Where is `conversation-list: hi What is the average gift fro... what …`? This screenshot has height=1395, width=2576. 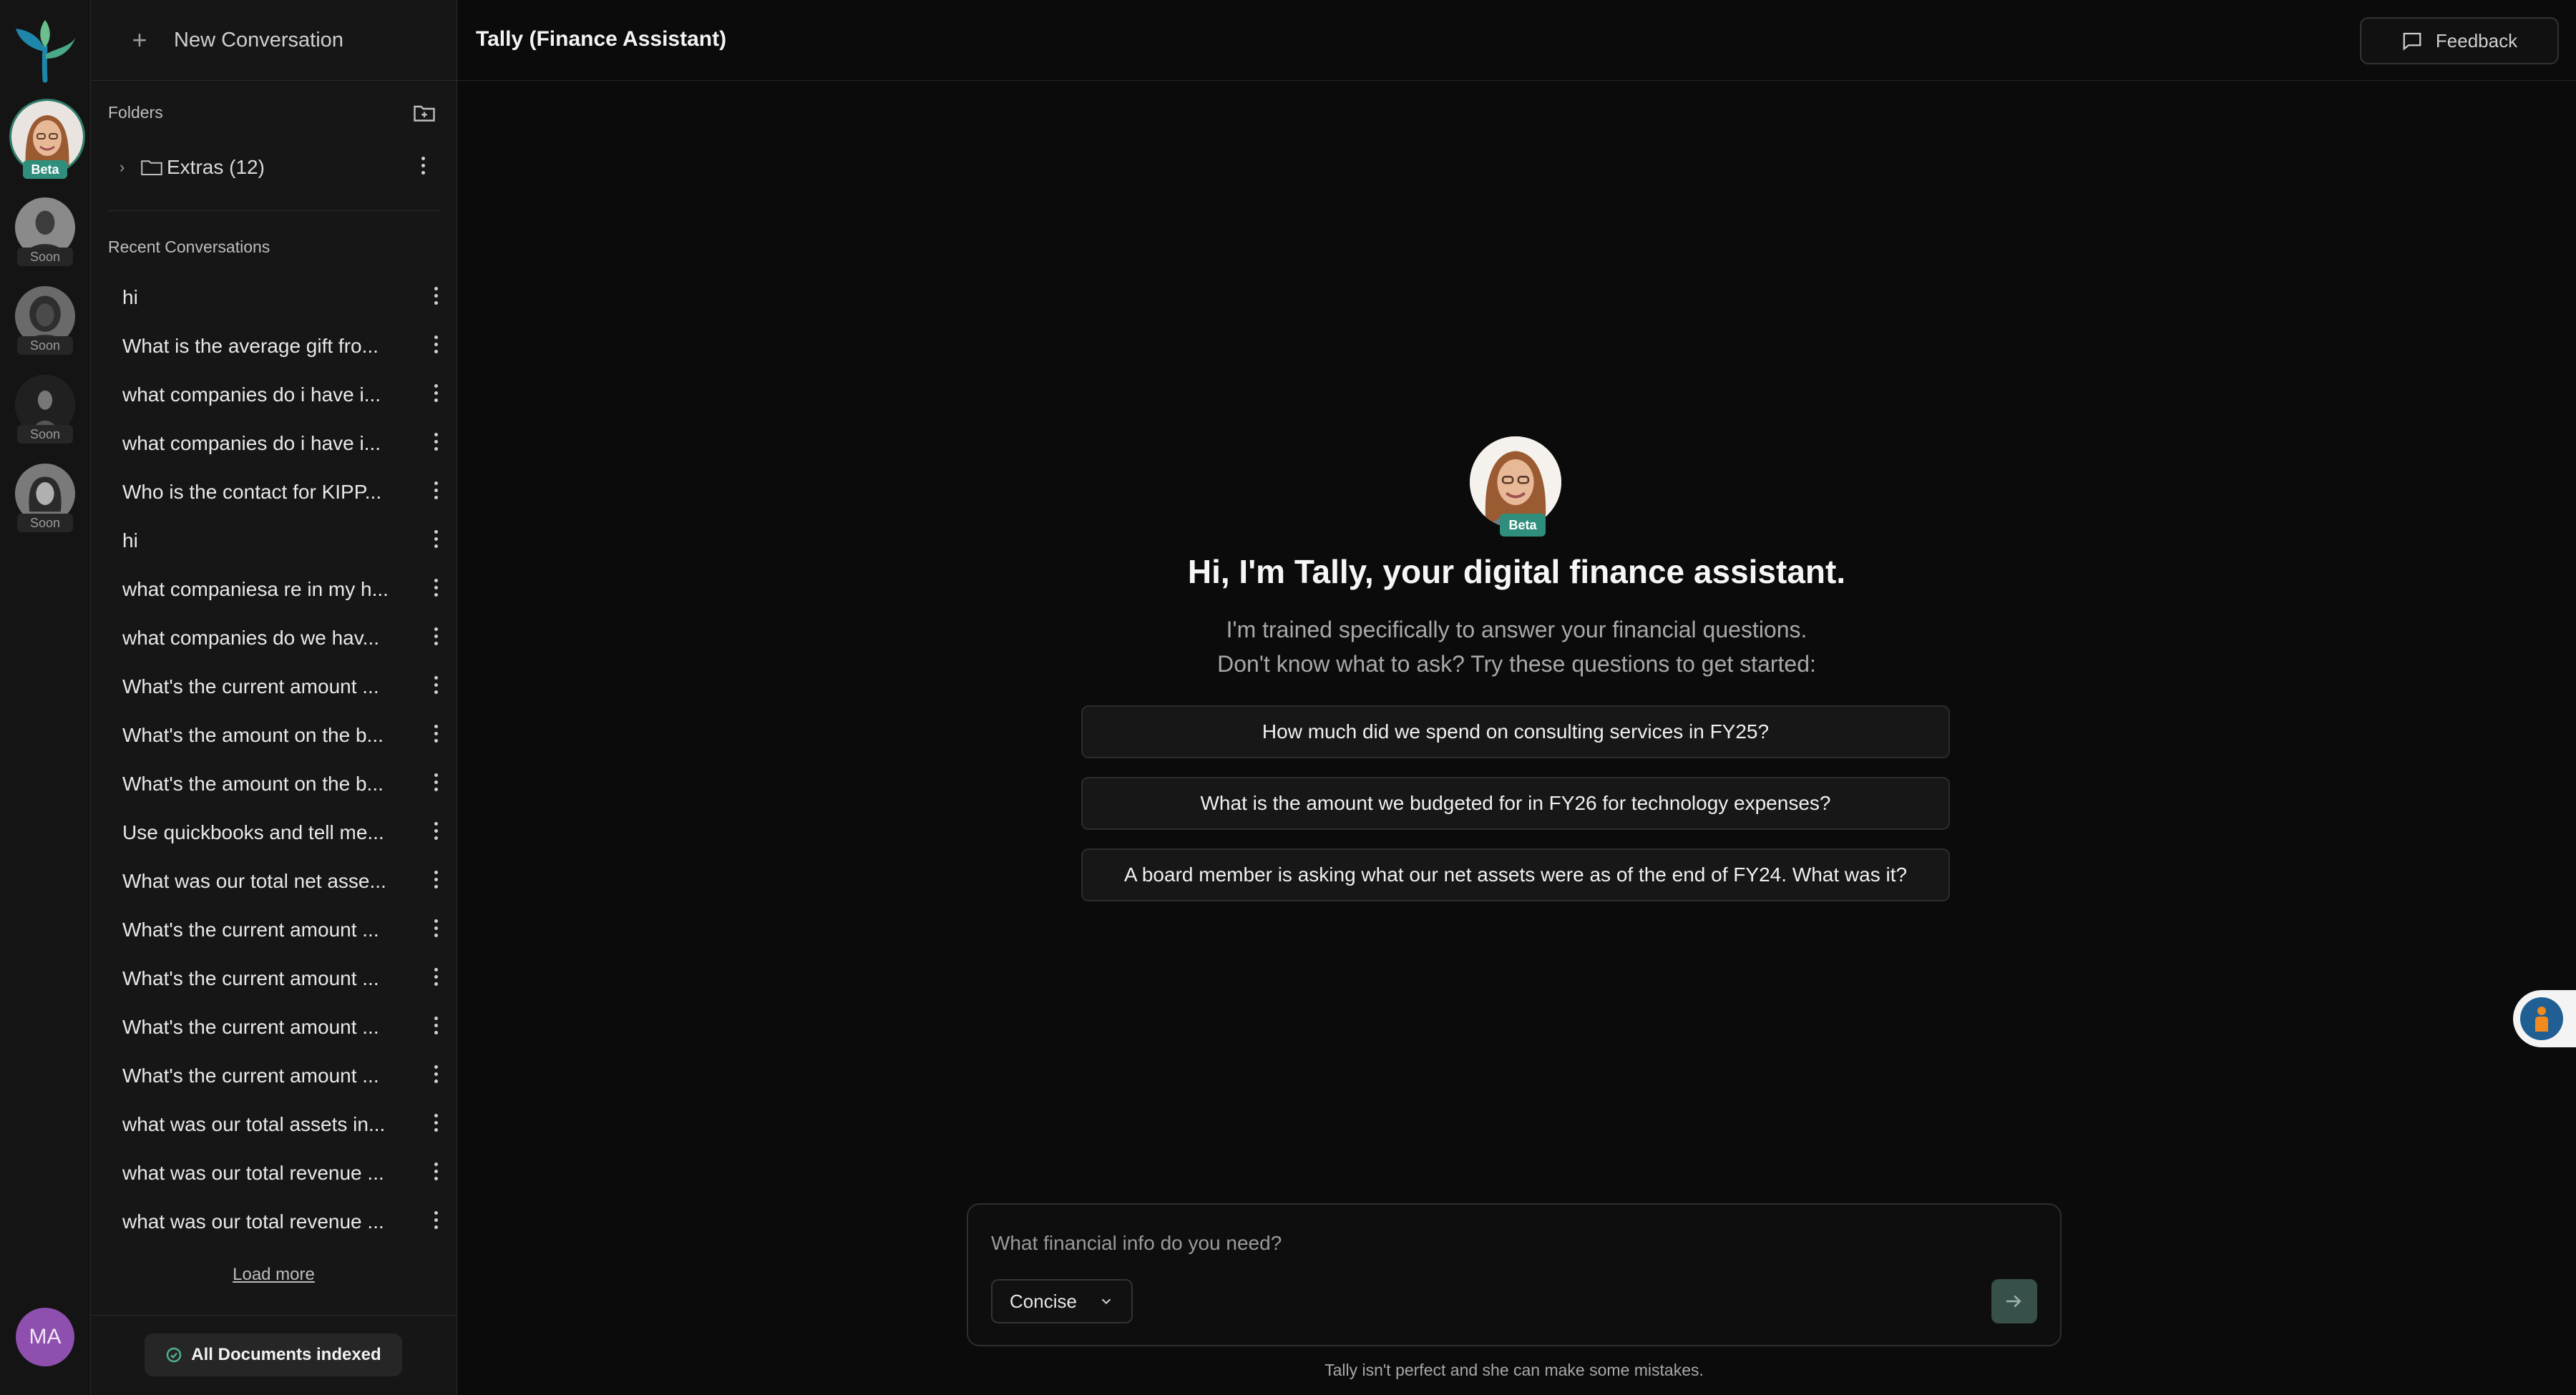
conversation-list: hi What is the average gift fro... what … is located at coordinates (276, 760).